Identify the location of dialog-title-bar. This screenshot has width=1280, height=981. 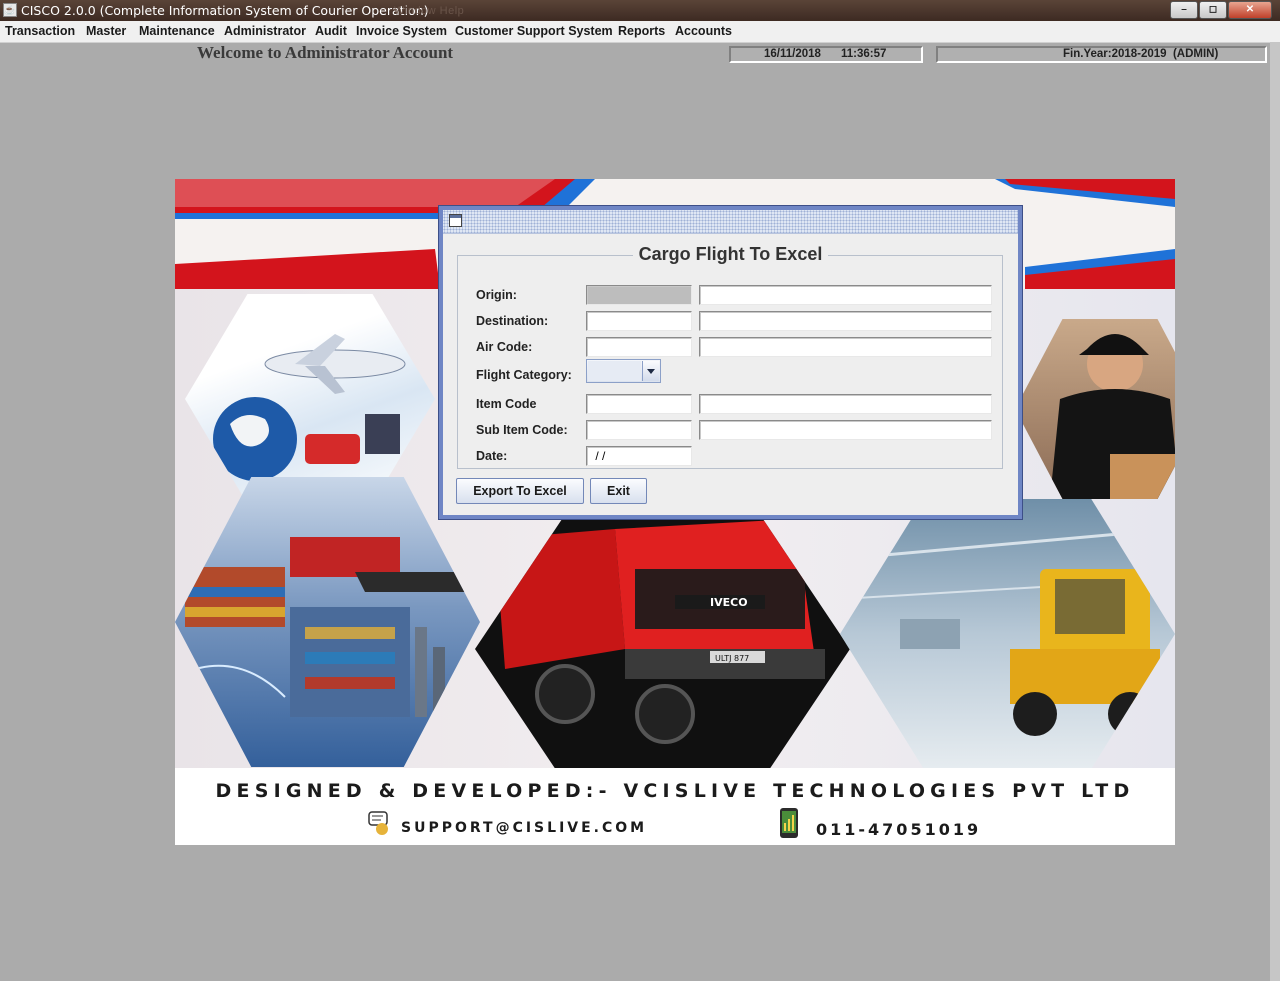
(730, 222).